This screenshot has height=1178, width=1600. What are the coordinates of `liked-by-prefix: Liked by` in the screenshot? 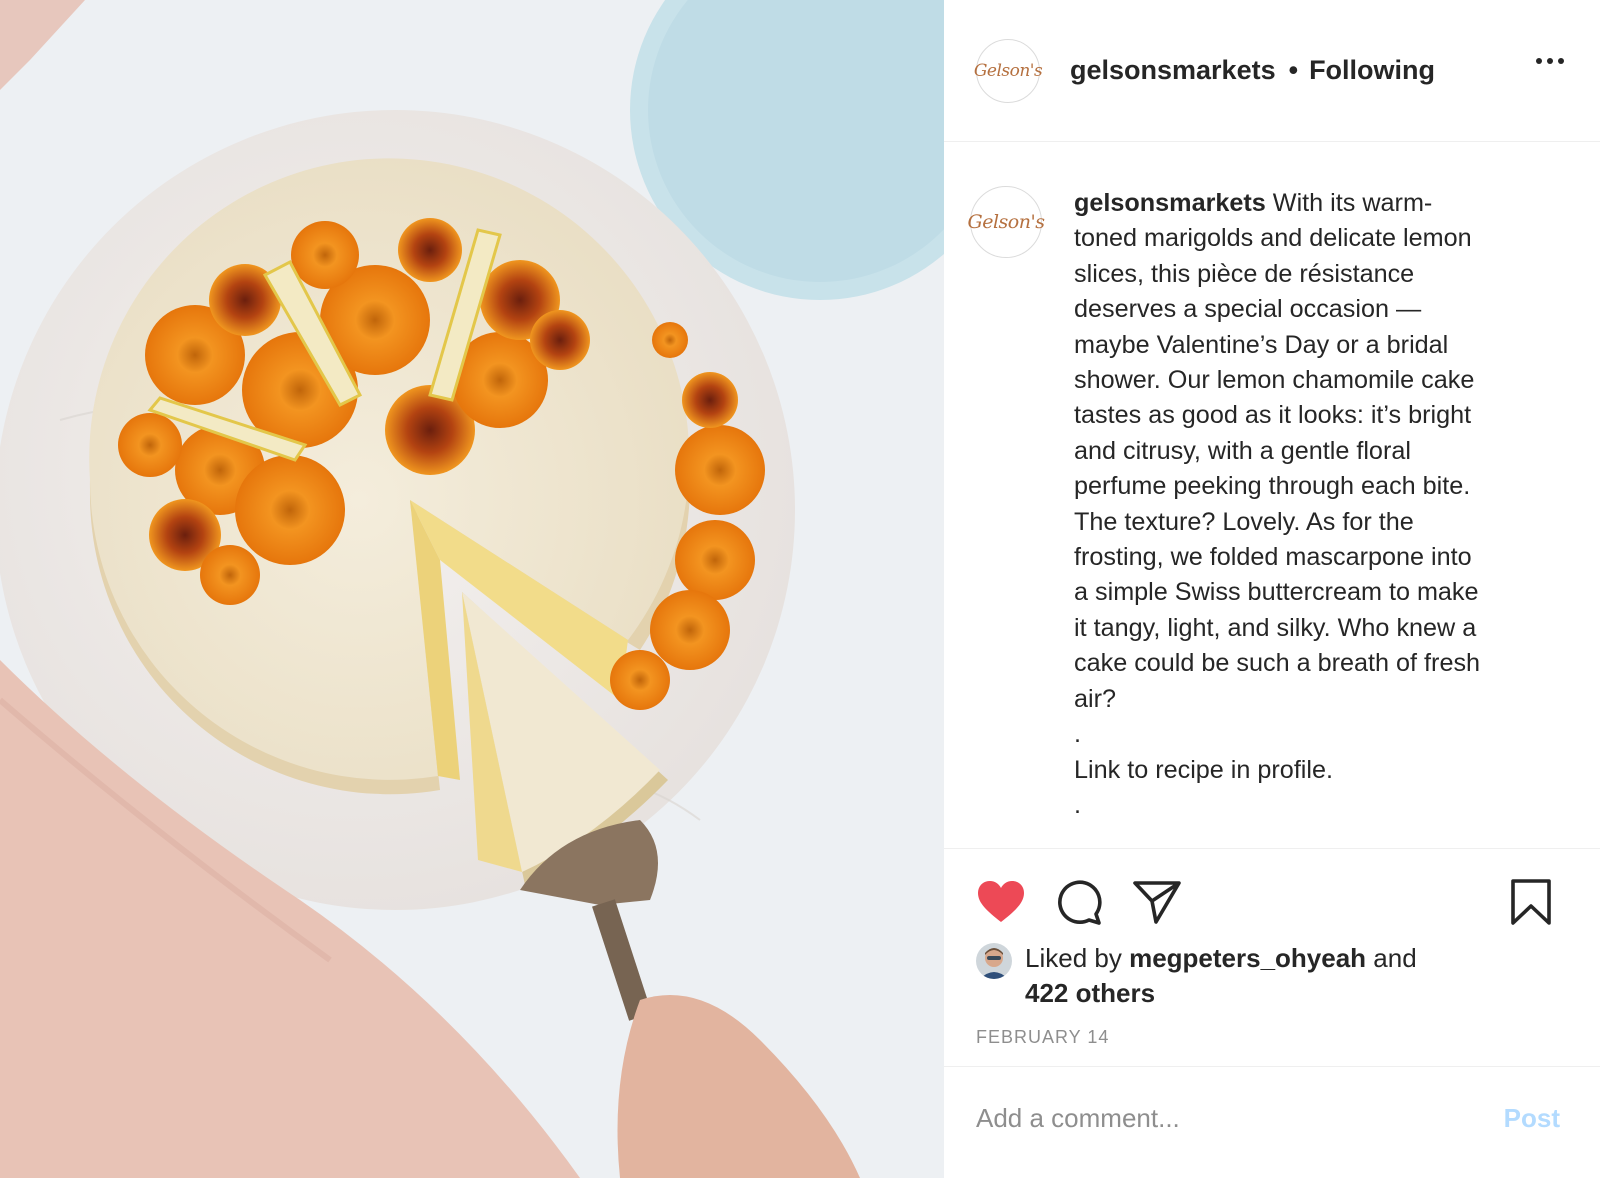 It's located at (1077, 958).